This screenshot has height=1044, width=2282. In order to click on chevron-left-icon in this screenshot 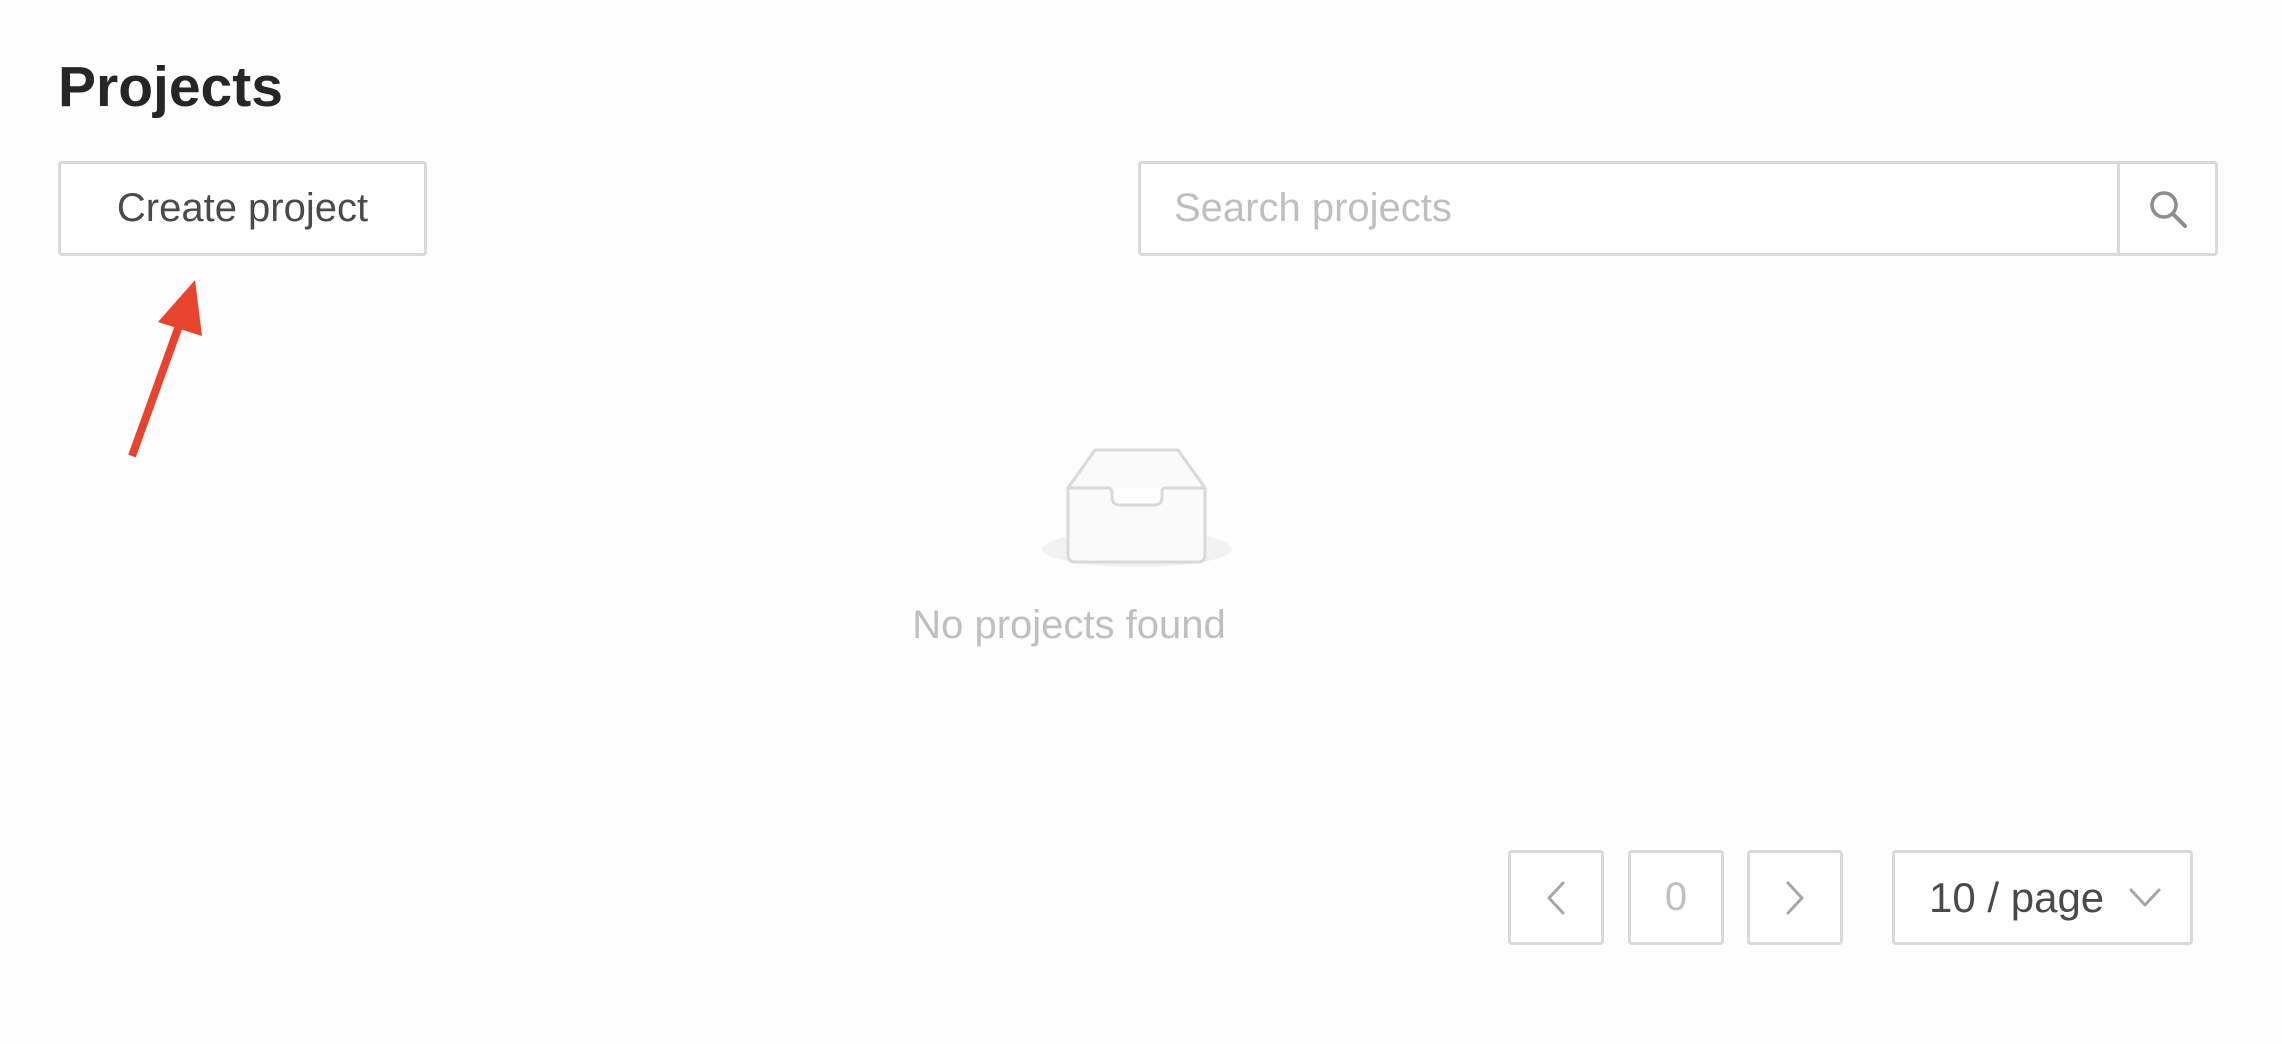, I will do `click(1556, 897)`.